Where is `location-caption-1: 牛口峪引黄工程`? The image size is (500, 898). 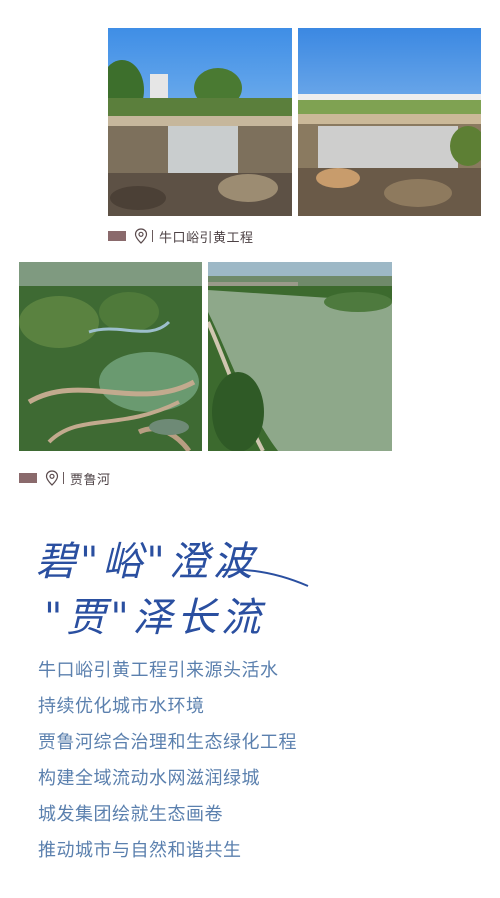 location-caption-1: 牛口峪引黄工程 is located at coordinates (181, 236).